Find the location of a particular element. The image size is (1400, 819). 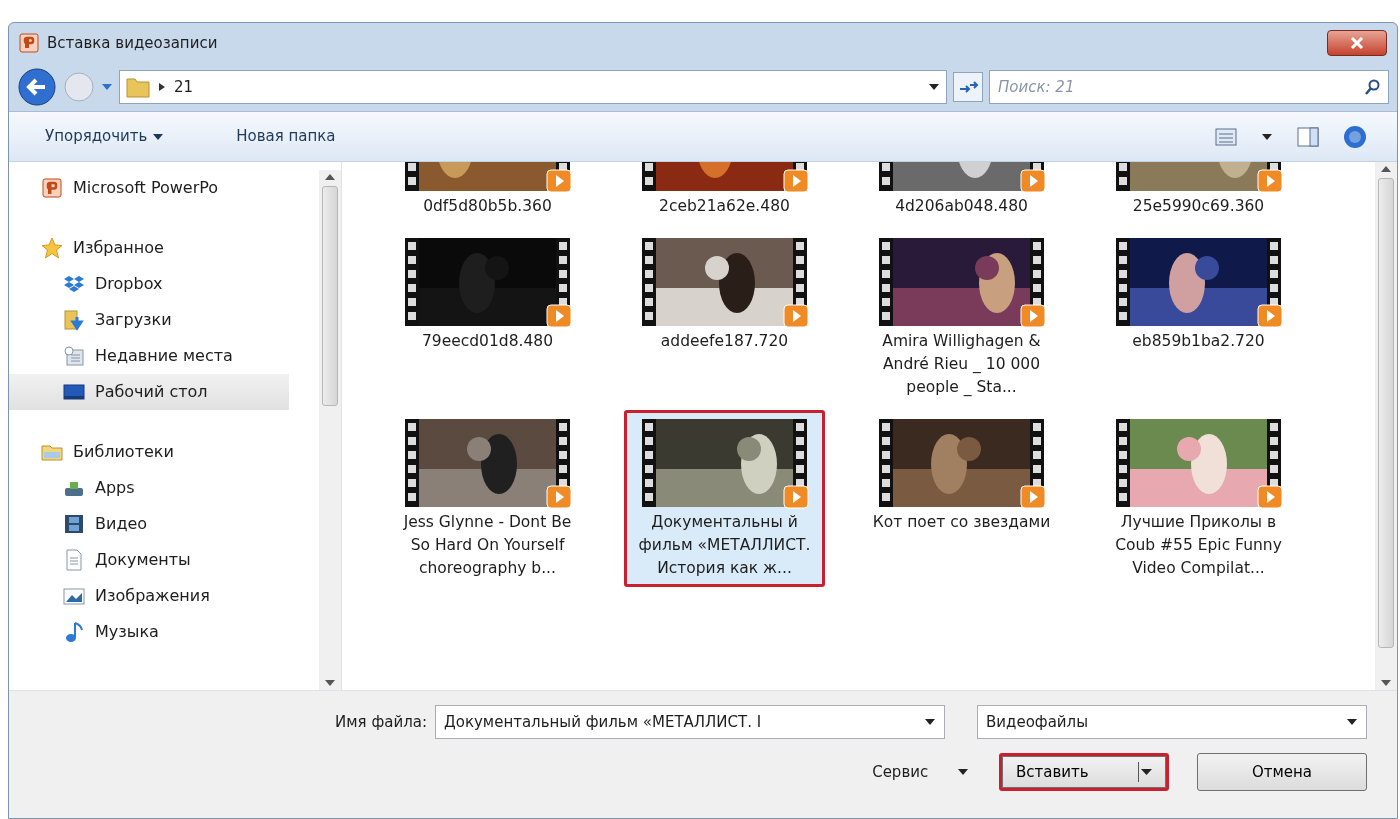

file-tile: 2ceb21a62e.480 is located at coordinates (724, 193).